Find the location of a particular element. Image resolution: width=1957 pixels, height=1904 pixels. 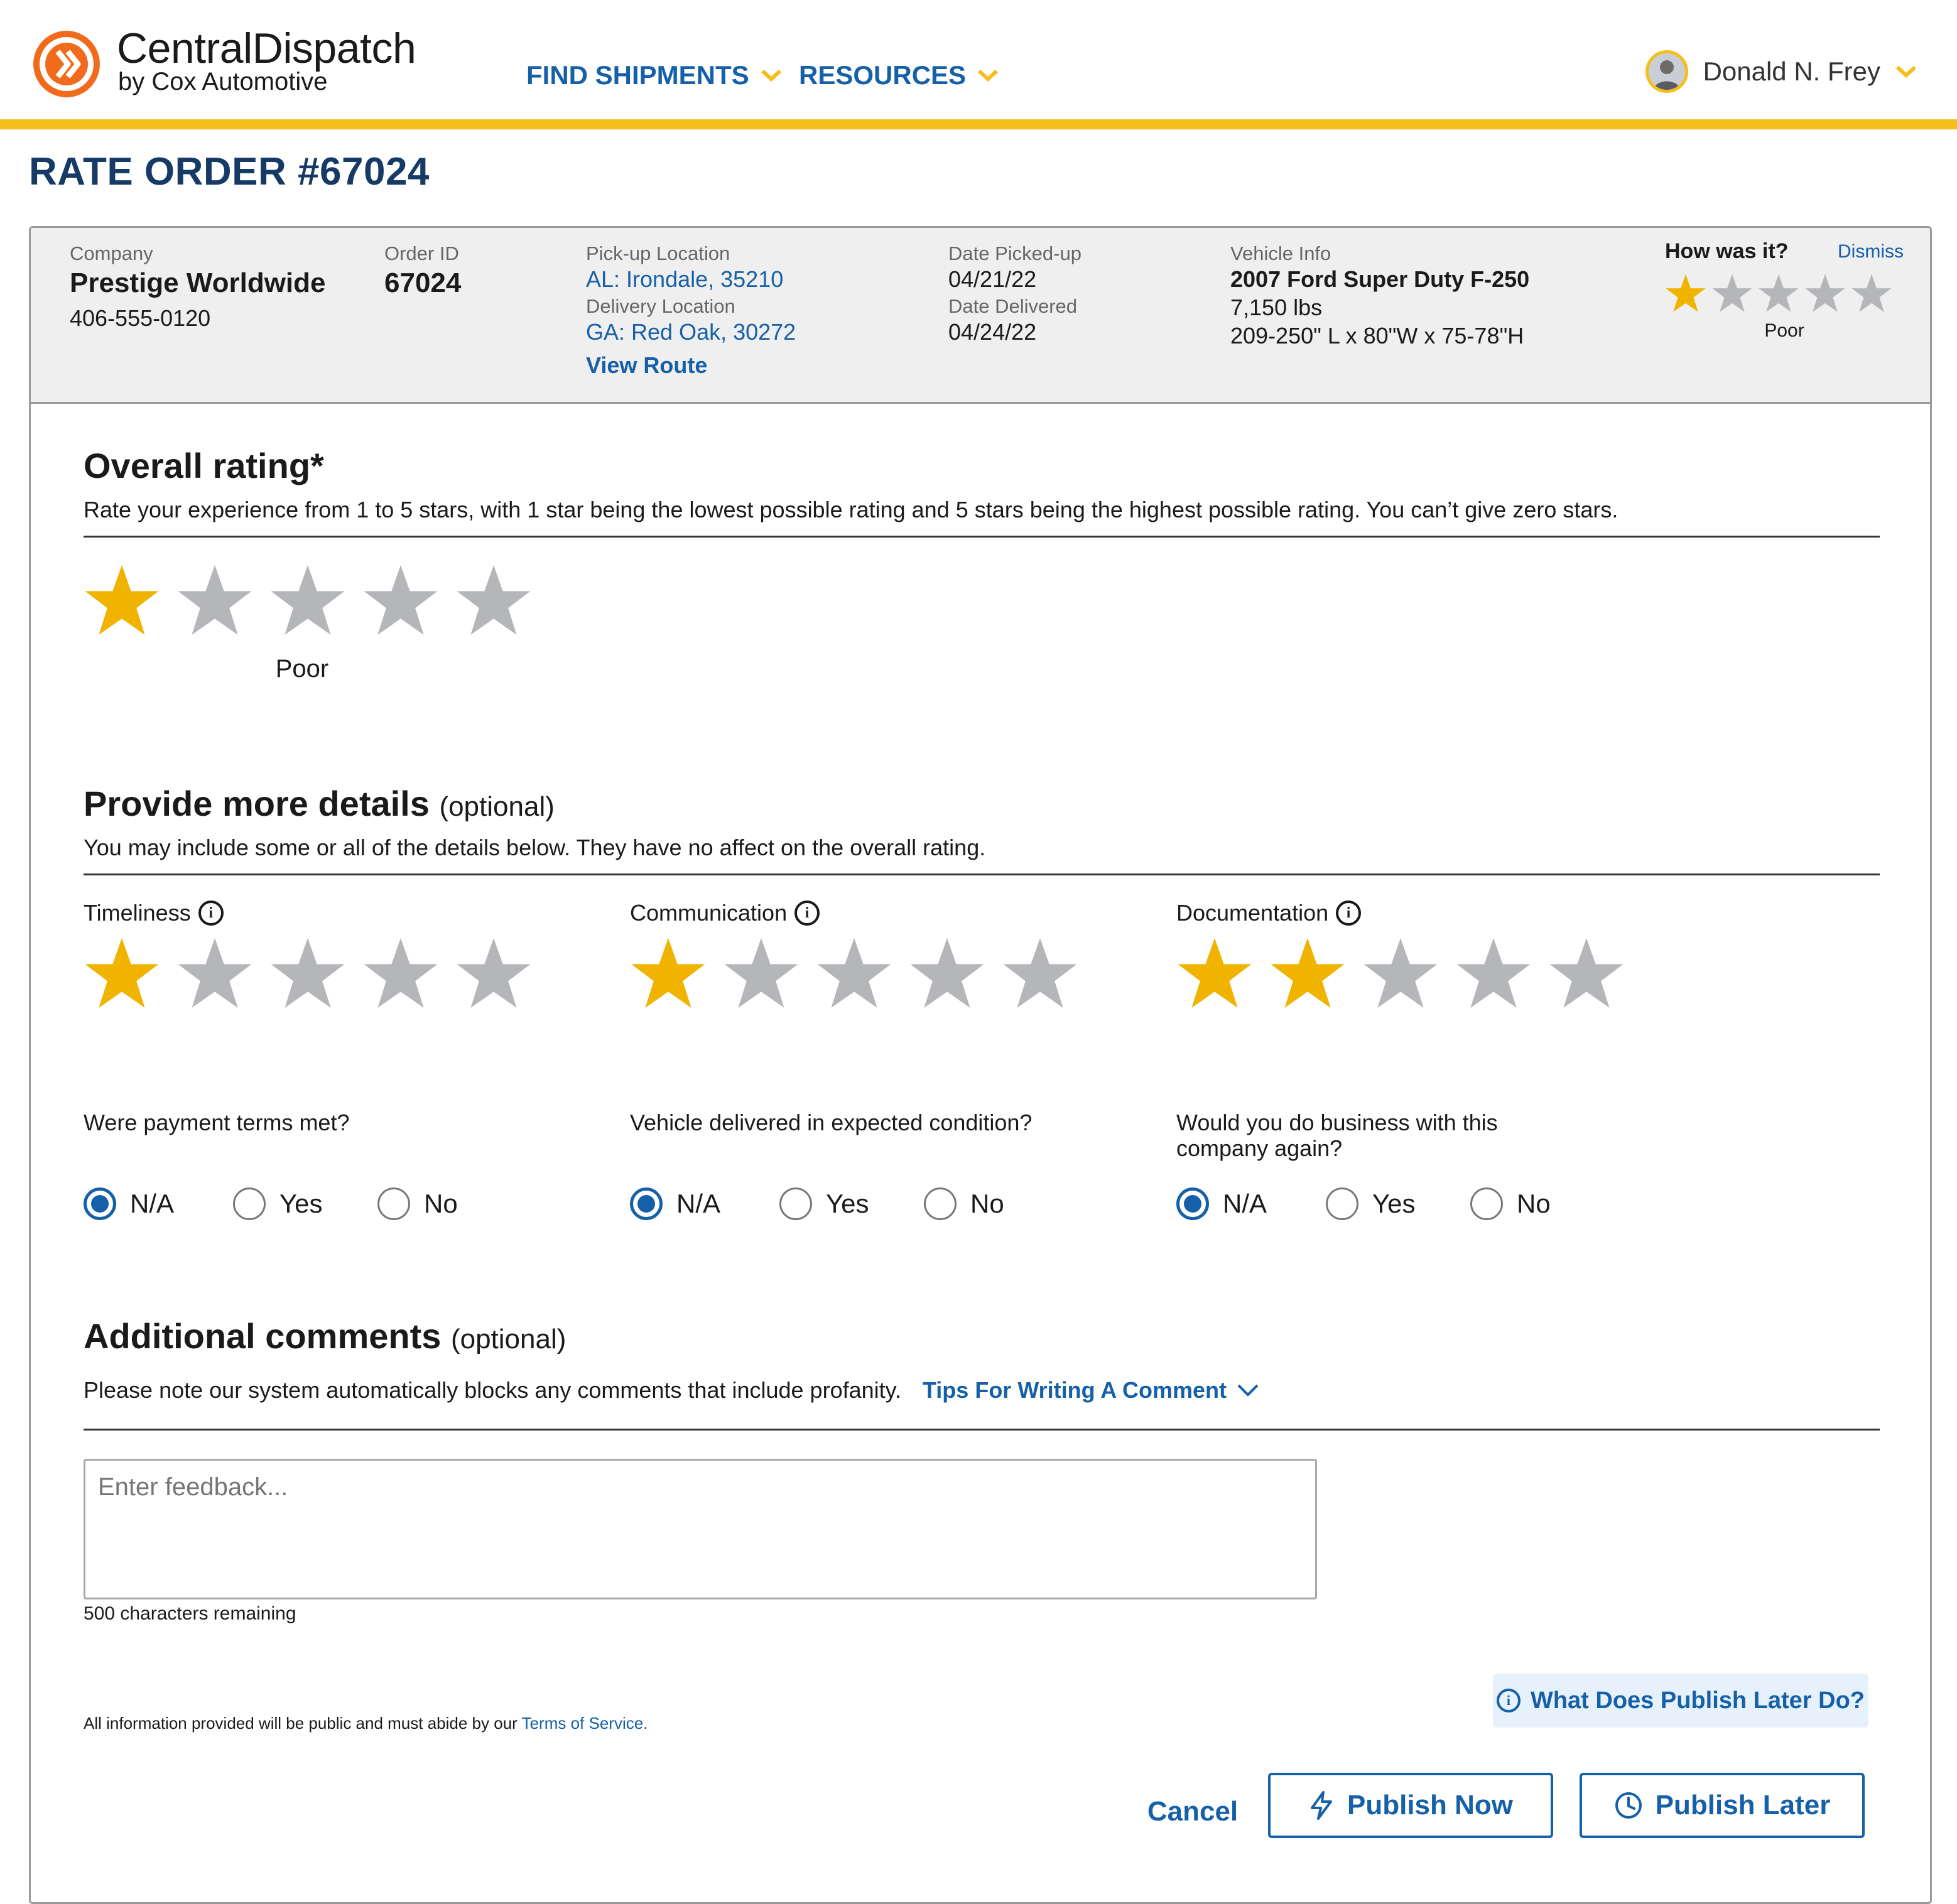

pickup-location-link: AL: Irondale, 35210 is located at coordinates (691, 279).